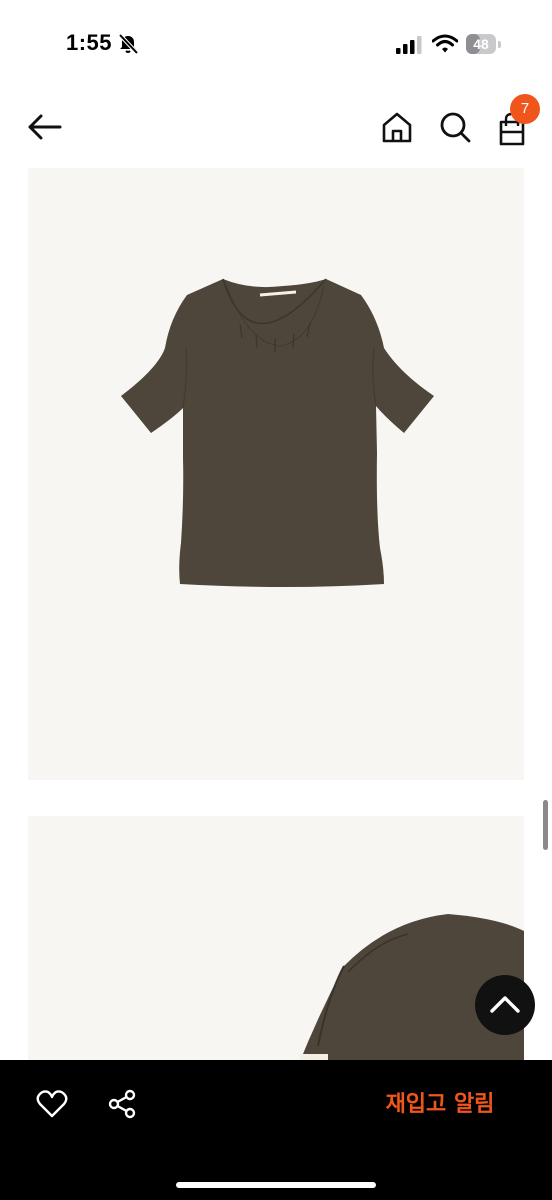  I want to click on scroll-to-top-button, so click(505, 1005).